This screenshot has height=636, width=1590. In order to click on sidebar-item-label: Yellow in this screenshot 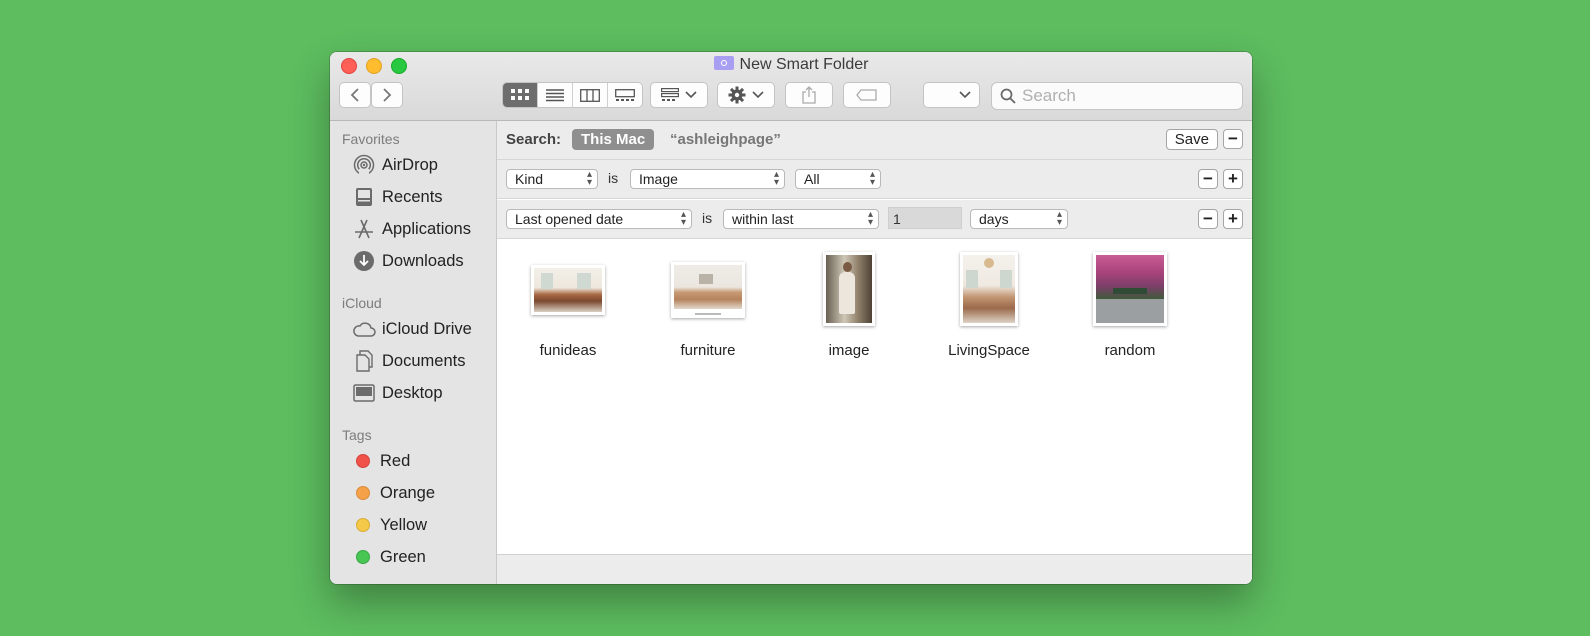, I will do `click(404, 524)`.